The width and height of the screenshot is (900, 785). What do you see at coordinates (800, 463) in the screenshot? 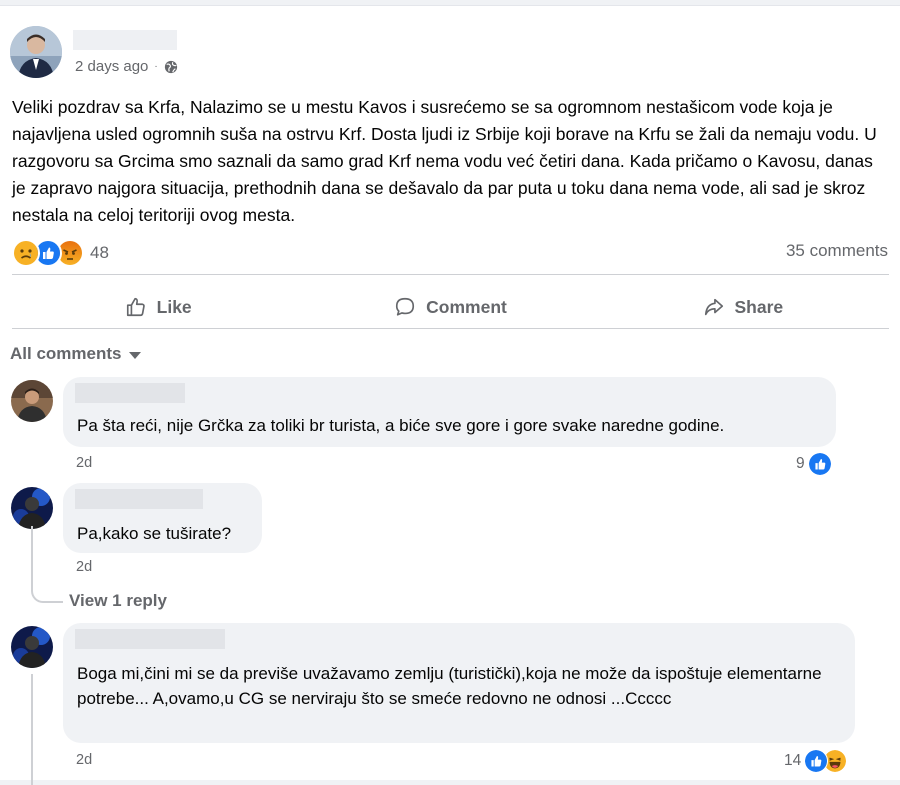
I see `comment-reaction-count: 9` at bounding box center [800, 463].